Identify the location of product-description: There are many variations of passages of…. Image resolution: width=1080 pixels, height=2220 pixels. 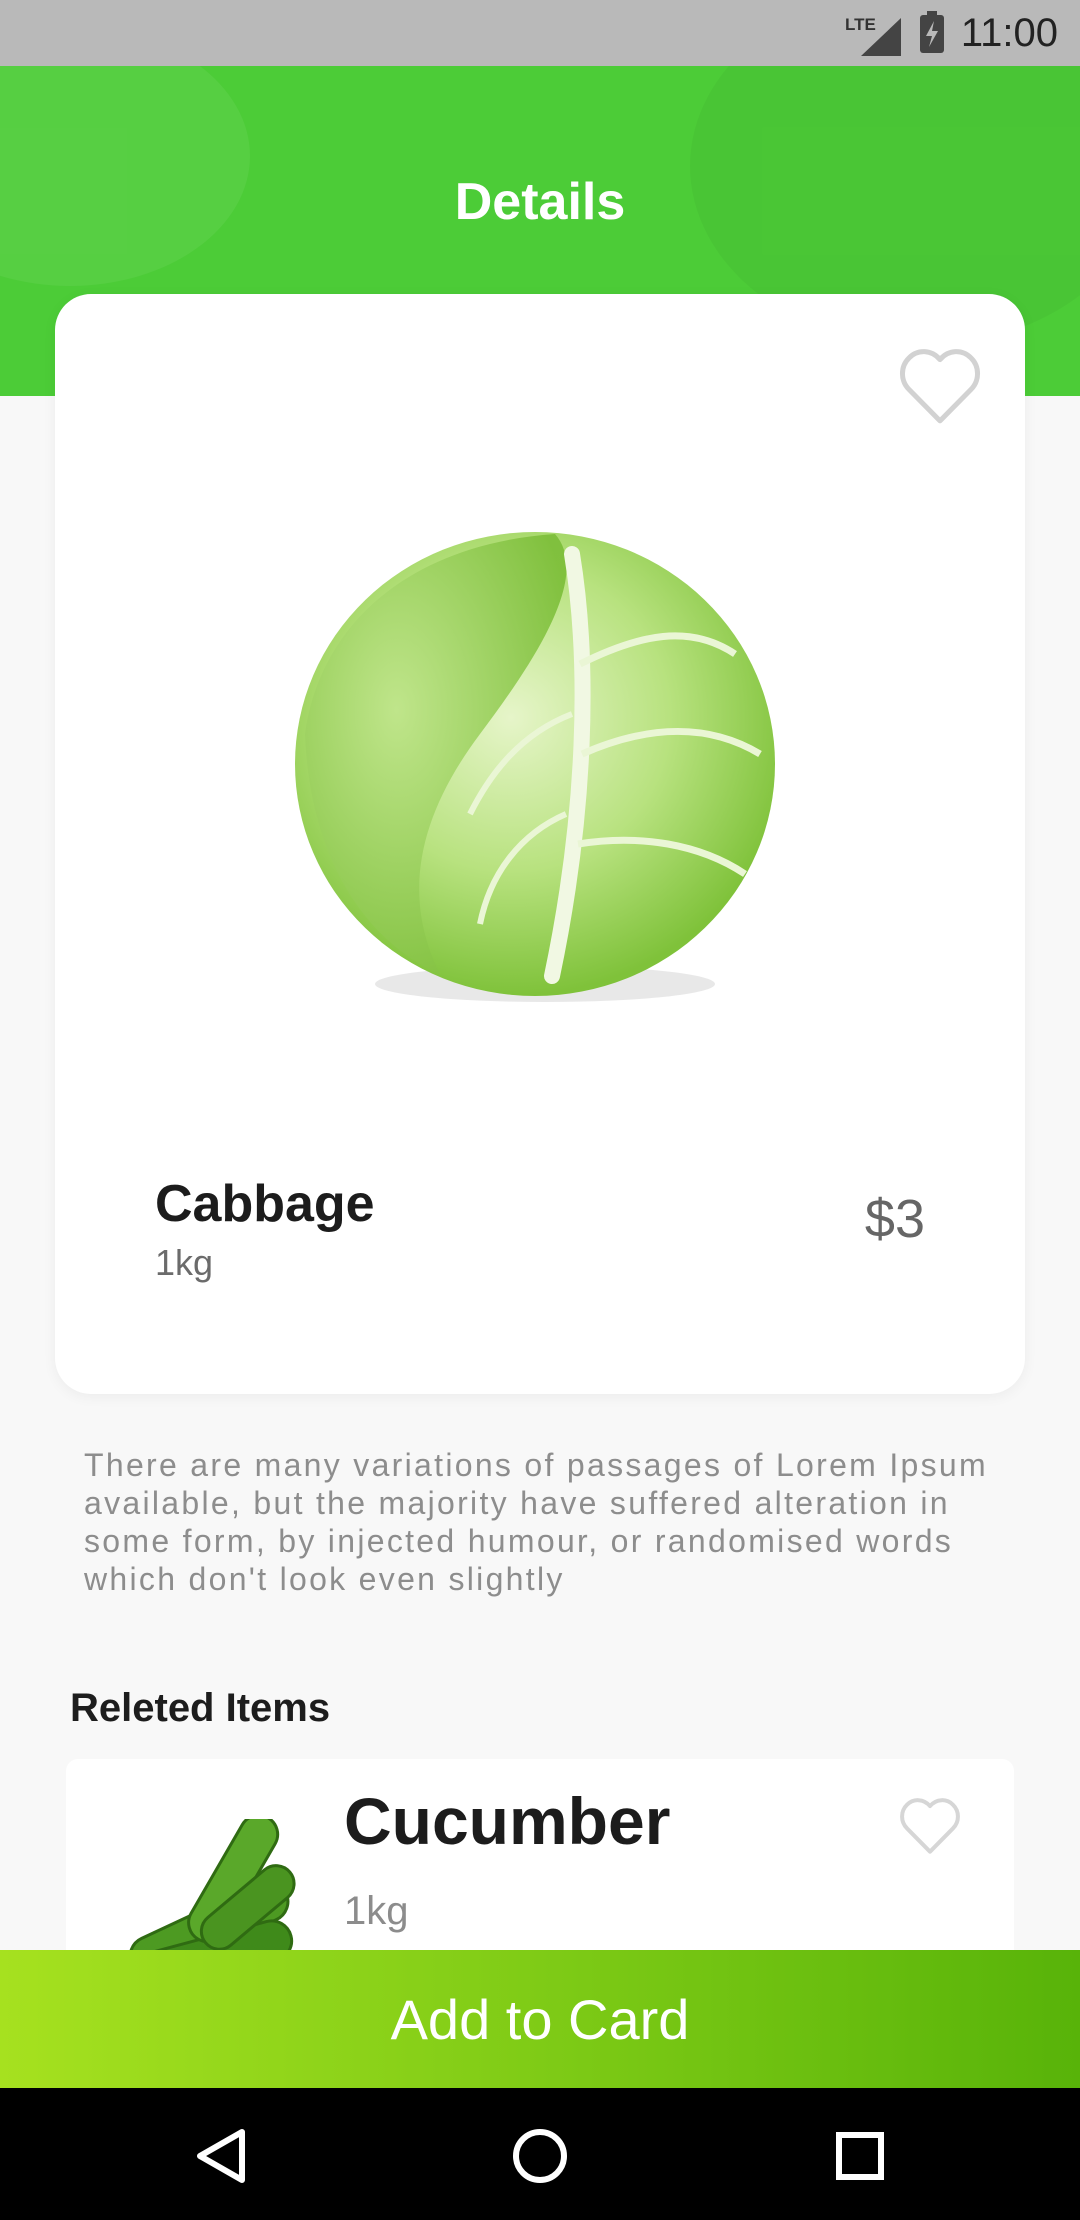
(536, 1522).